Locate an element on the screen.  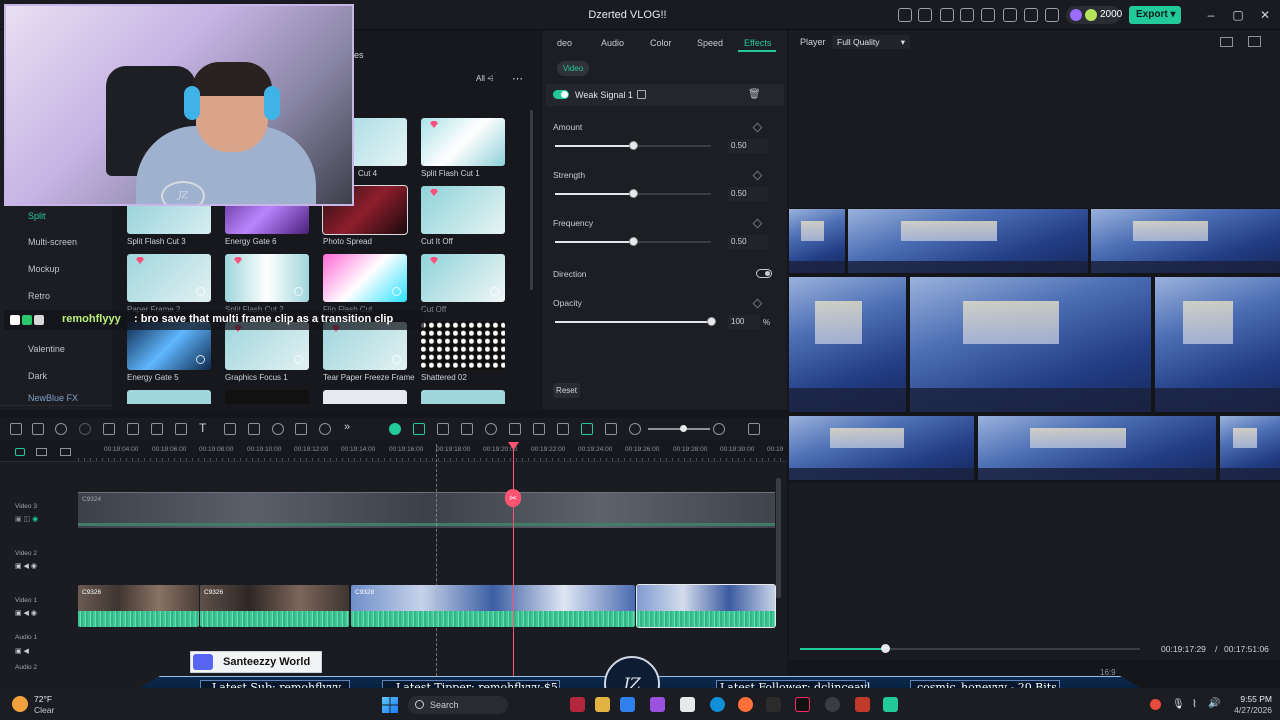
split-icon is located at coordinates (133, 429).